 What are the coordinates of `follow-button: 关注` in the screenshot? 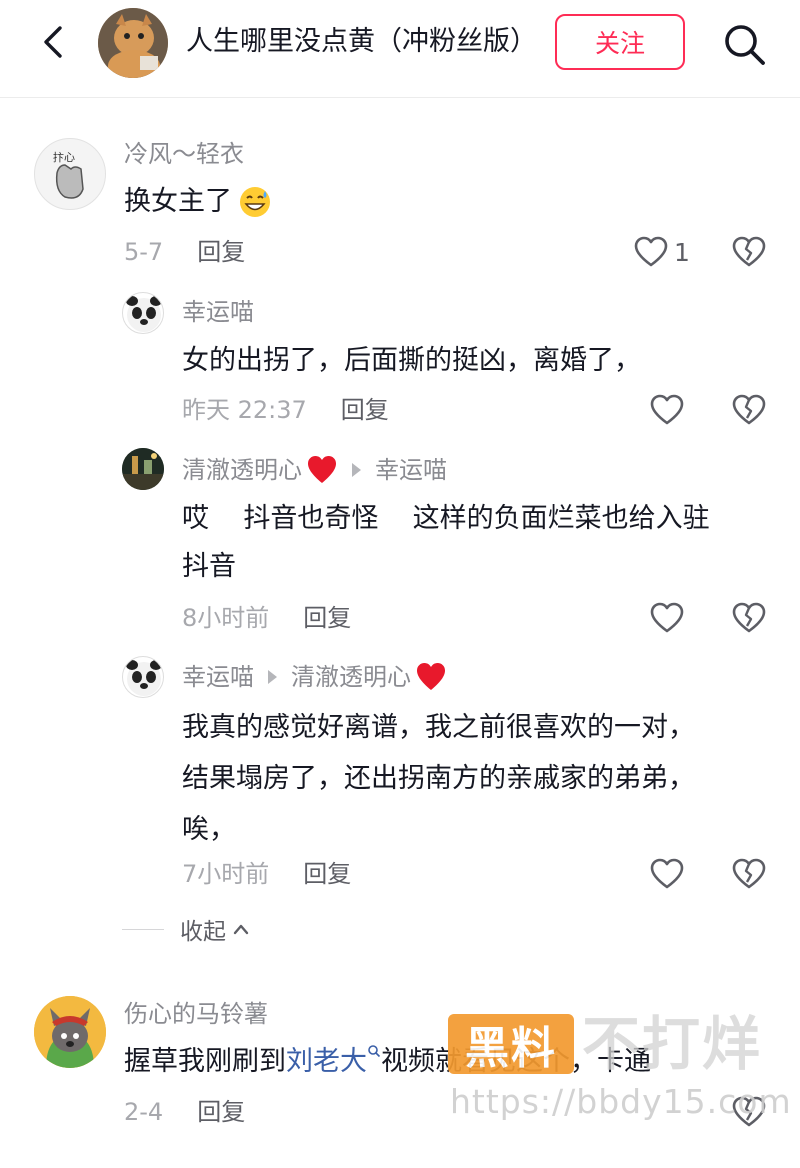 It's located at (620, 42).